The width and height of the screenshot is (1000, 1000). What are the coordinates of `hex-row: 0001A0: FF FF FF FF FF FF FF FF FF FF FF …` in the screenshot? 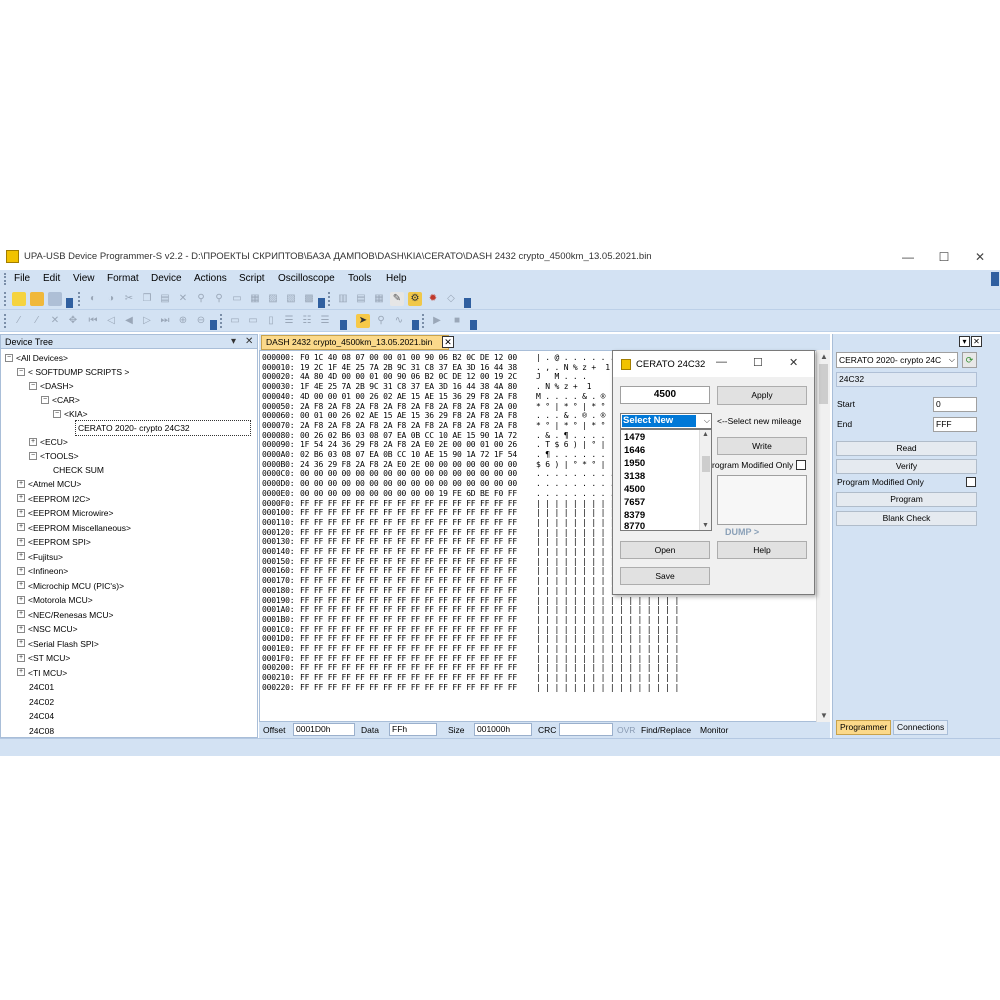 It's located at (470, 610).